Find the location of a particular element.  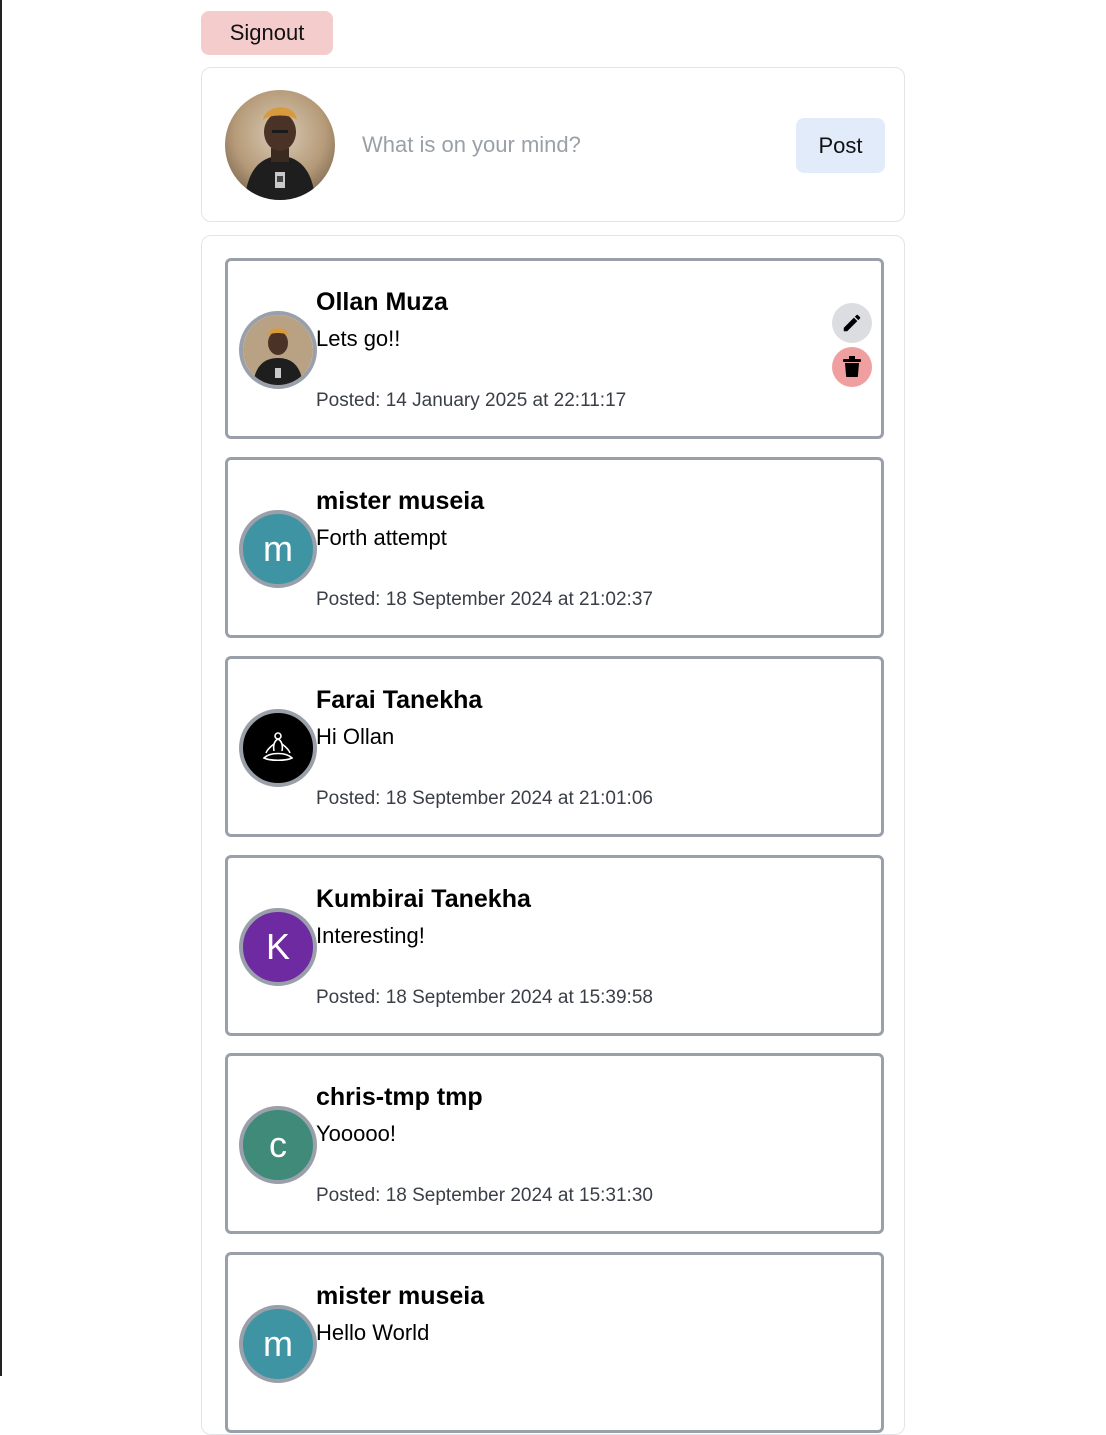

post-author: Ollan Muza is located at coordinates (382, 302).